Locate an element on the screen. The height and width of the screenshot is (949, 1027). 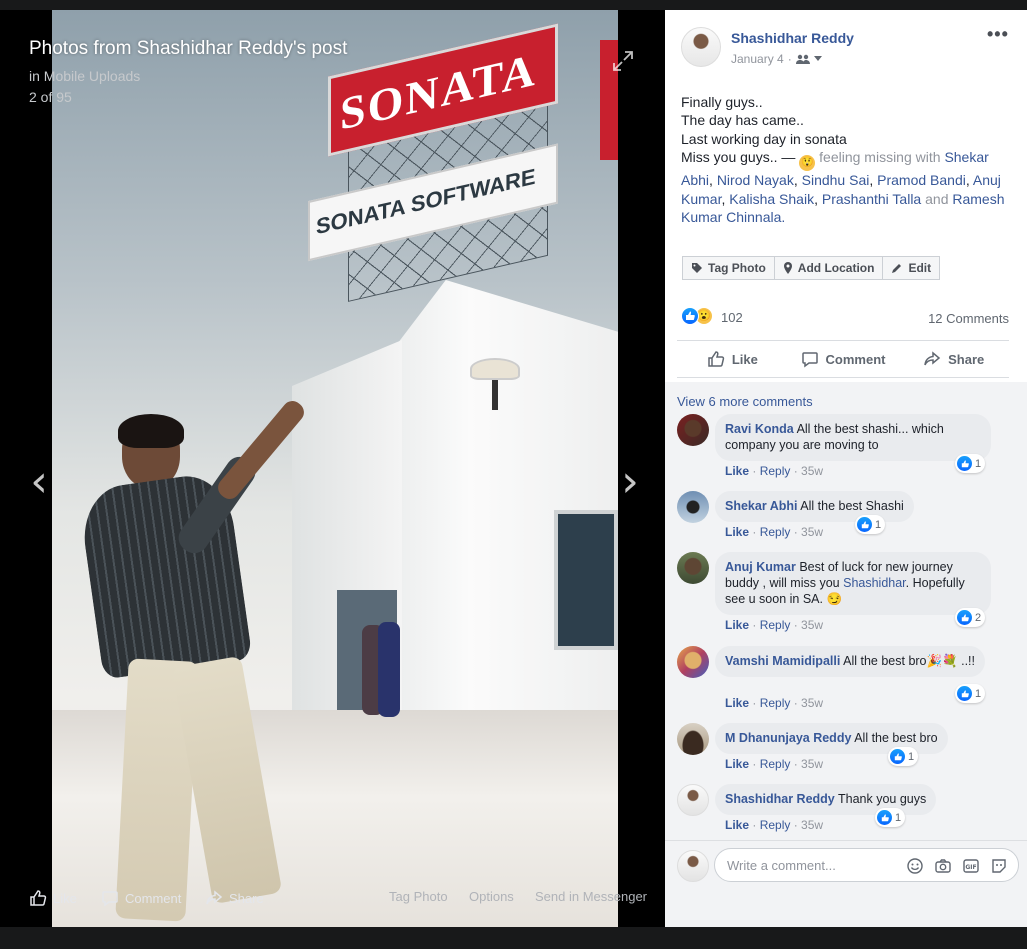
commenter-name: M Dhanunjaya Reddy is located at coordinates (788, 738).